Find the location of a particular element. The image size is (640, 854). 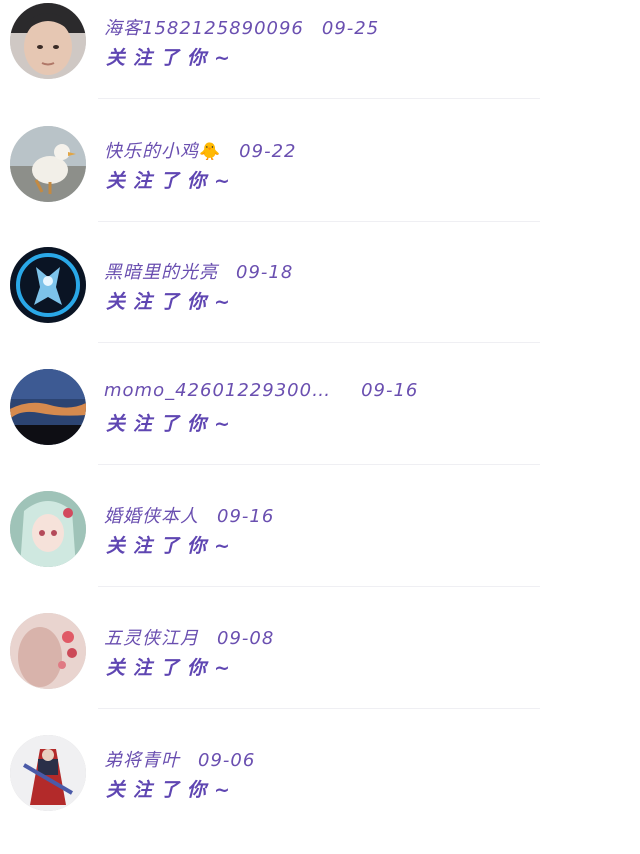

notification-date: 09-06 is located at coordinates (227, 760).